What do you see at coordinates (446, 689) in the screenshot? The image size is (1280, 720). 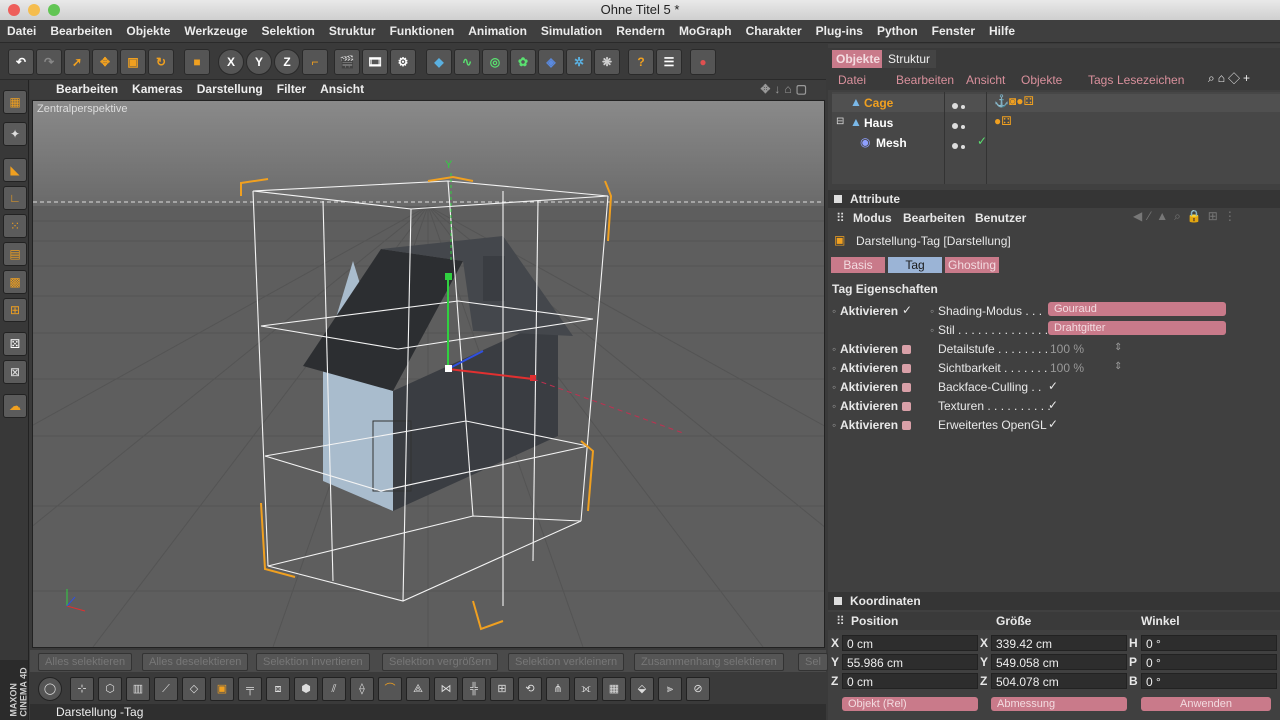 I see `slide-icon: ⋈` at bounding box center [446, 689].